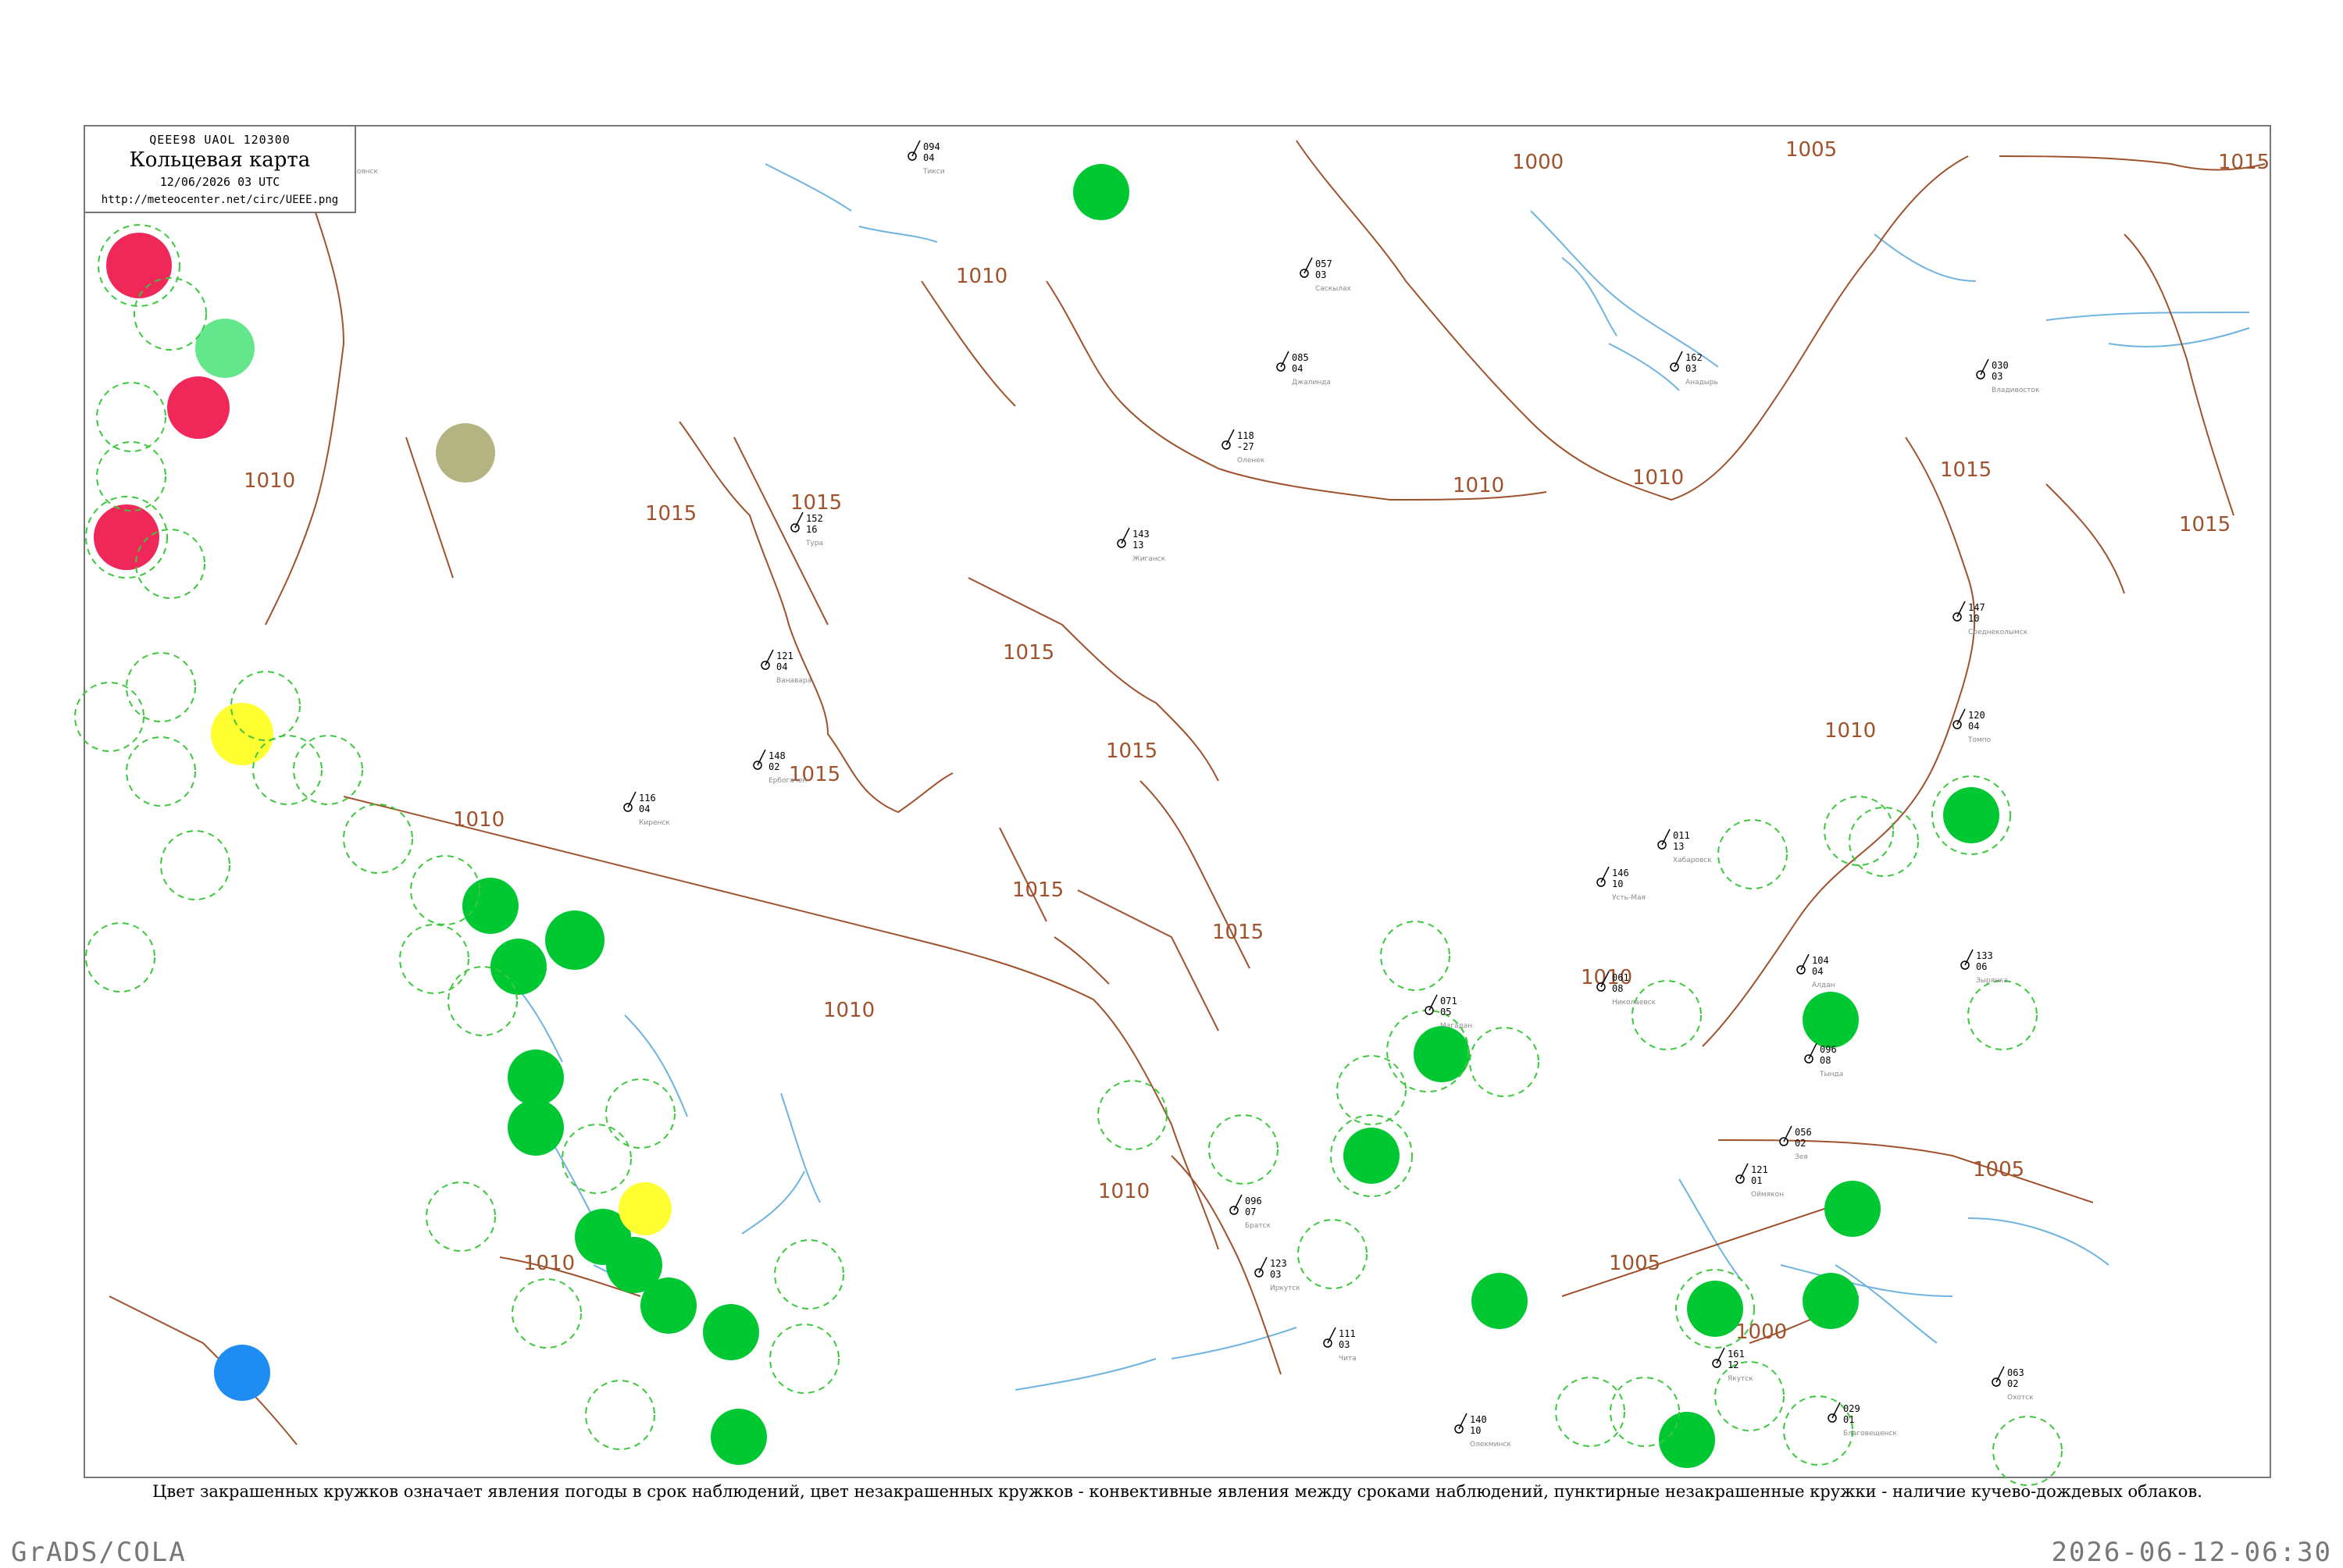  I want to click on isobar-label-1000: 1000, so click(1538, 162).